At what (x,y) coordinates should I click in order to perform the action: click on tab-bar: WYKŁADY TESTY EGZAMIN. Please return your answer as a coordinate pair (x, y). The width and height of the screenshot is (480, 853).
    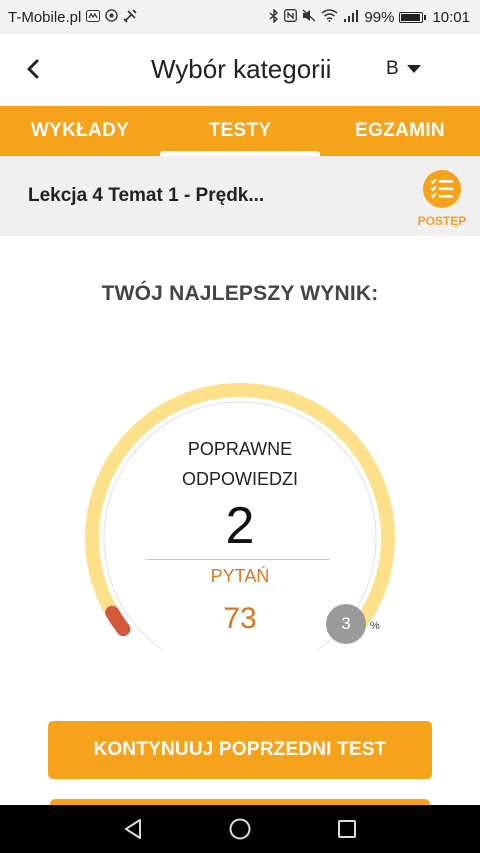
    Looking at the image, I should click on (240, 131).